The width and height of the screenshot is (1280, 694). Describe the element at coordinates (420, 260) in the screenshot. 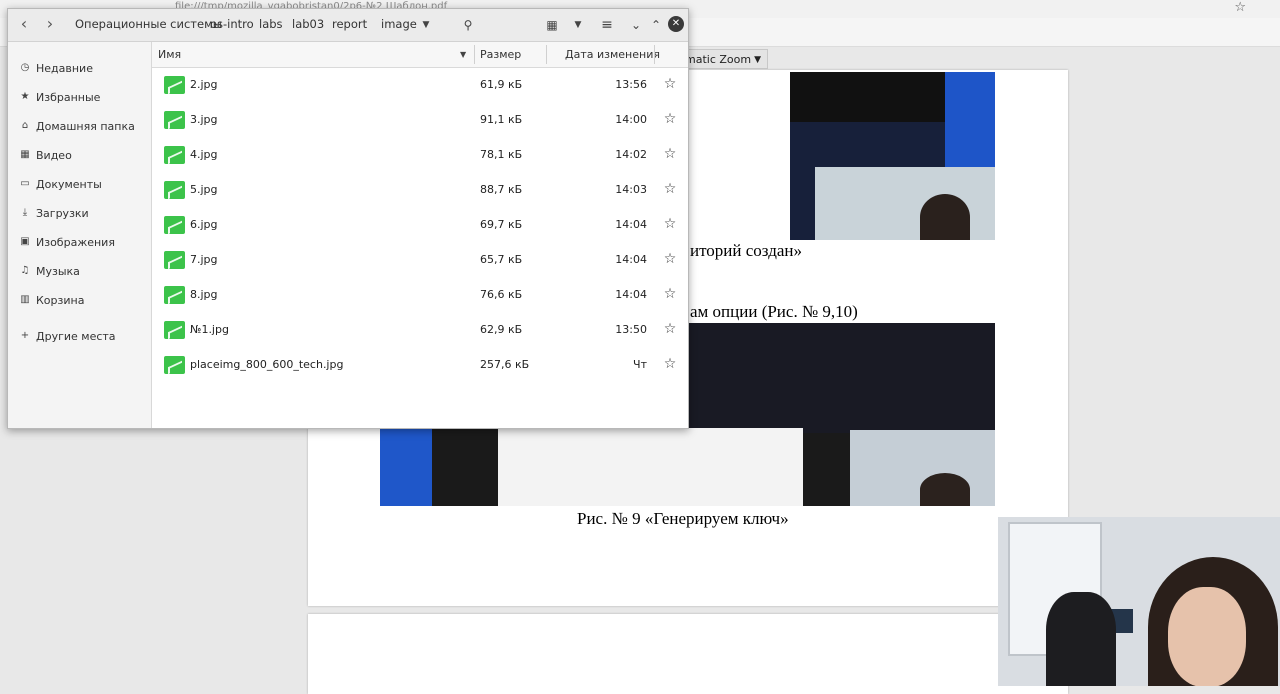

I see `file-row: 7.jpg 65,7 кБ 14:04 ☆` at that location.